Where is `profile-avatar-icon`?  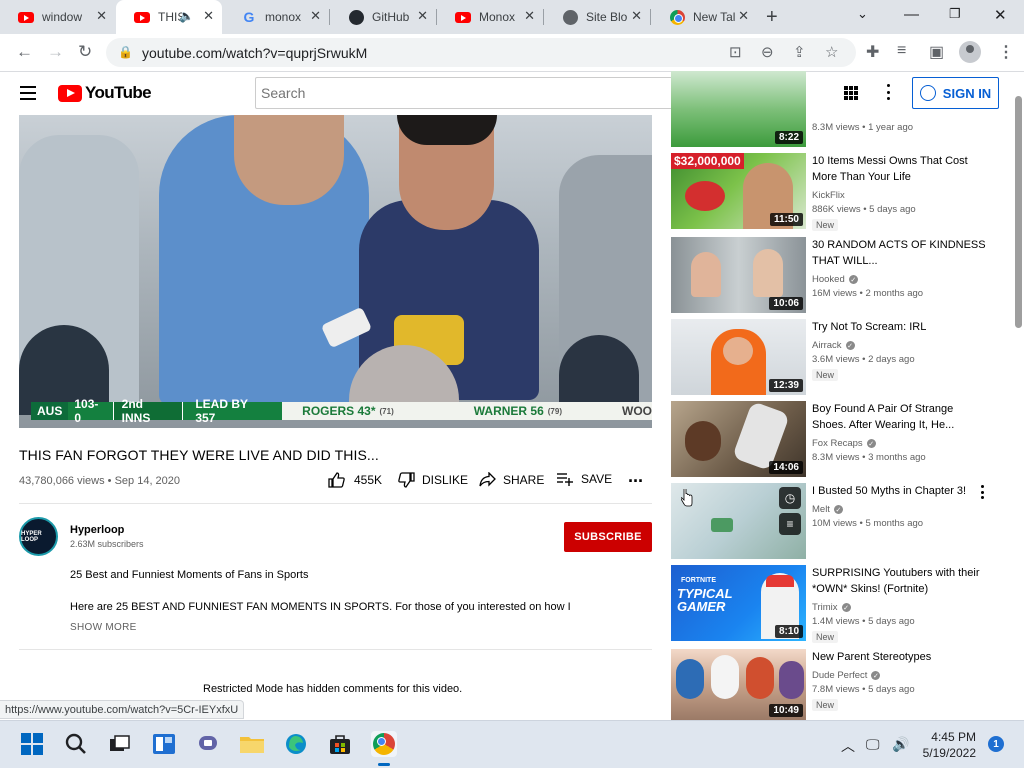
profile-avatar-icon is located at coordinates (970, 52).